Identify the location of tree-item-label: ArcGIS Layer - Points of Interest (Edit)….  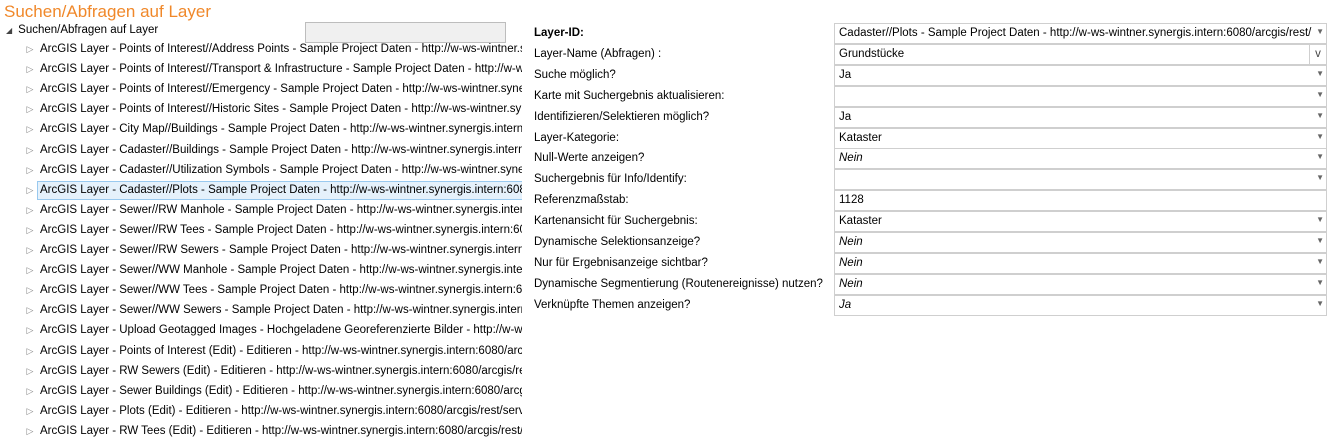
(281, 350).